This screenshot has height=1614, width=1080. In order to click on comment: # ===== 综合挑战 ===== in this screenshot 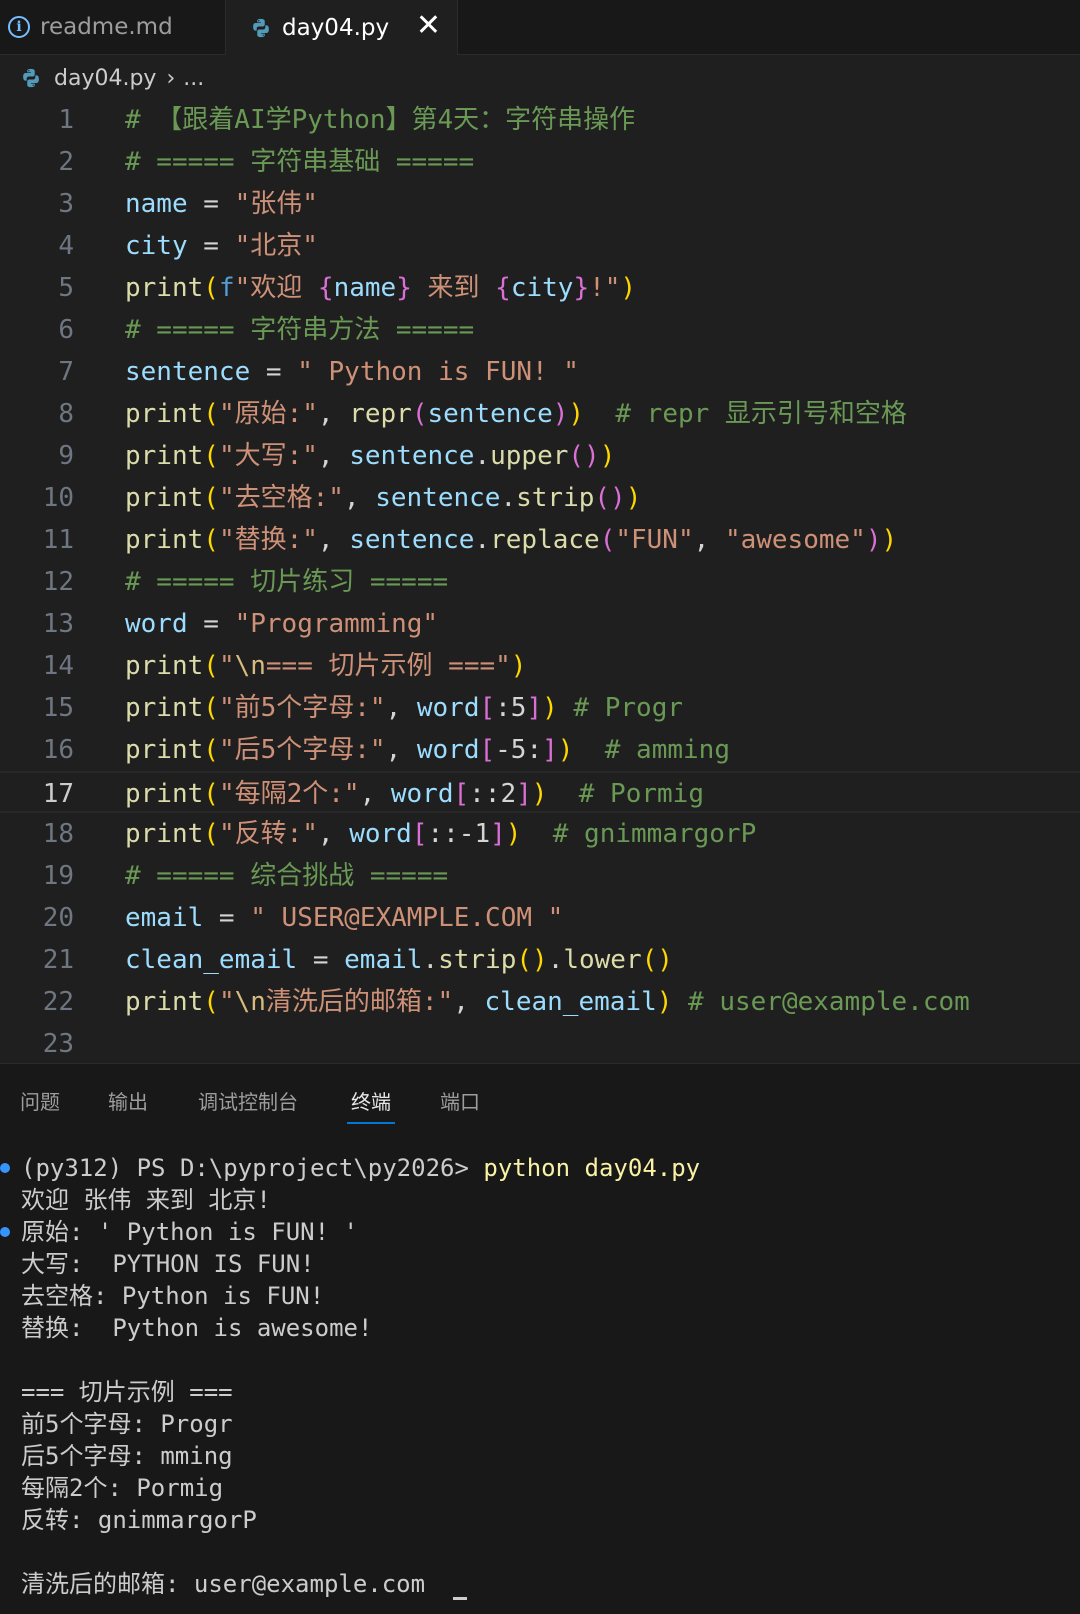, I will do `click(287, 876)`.